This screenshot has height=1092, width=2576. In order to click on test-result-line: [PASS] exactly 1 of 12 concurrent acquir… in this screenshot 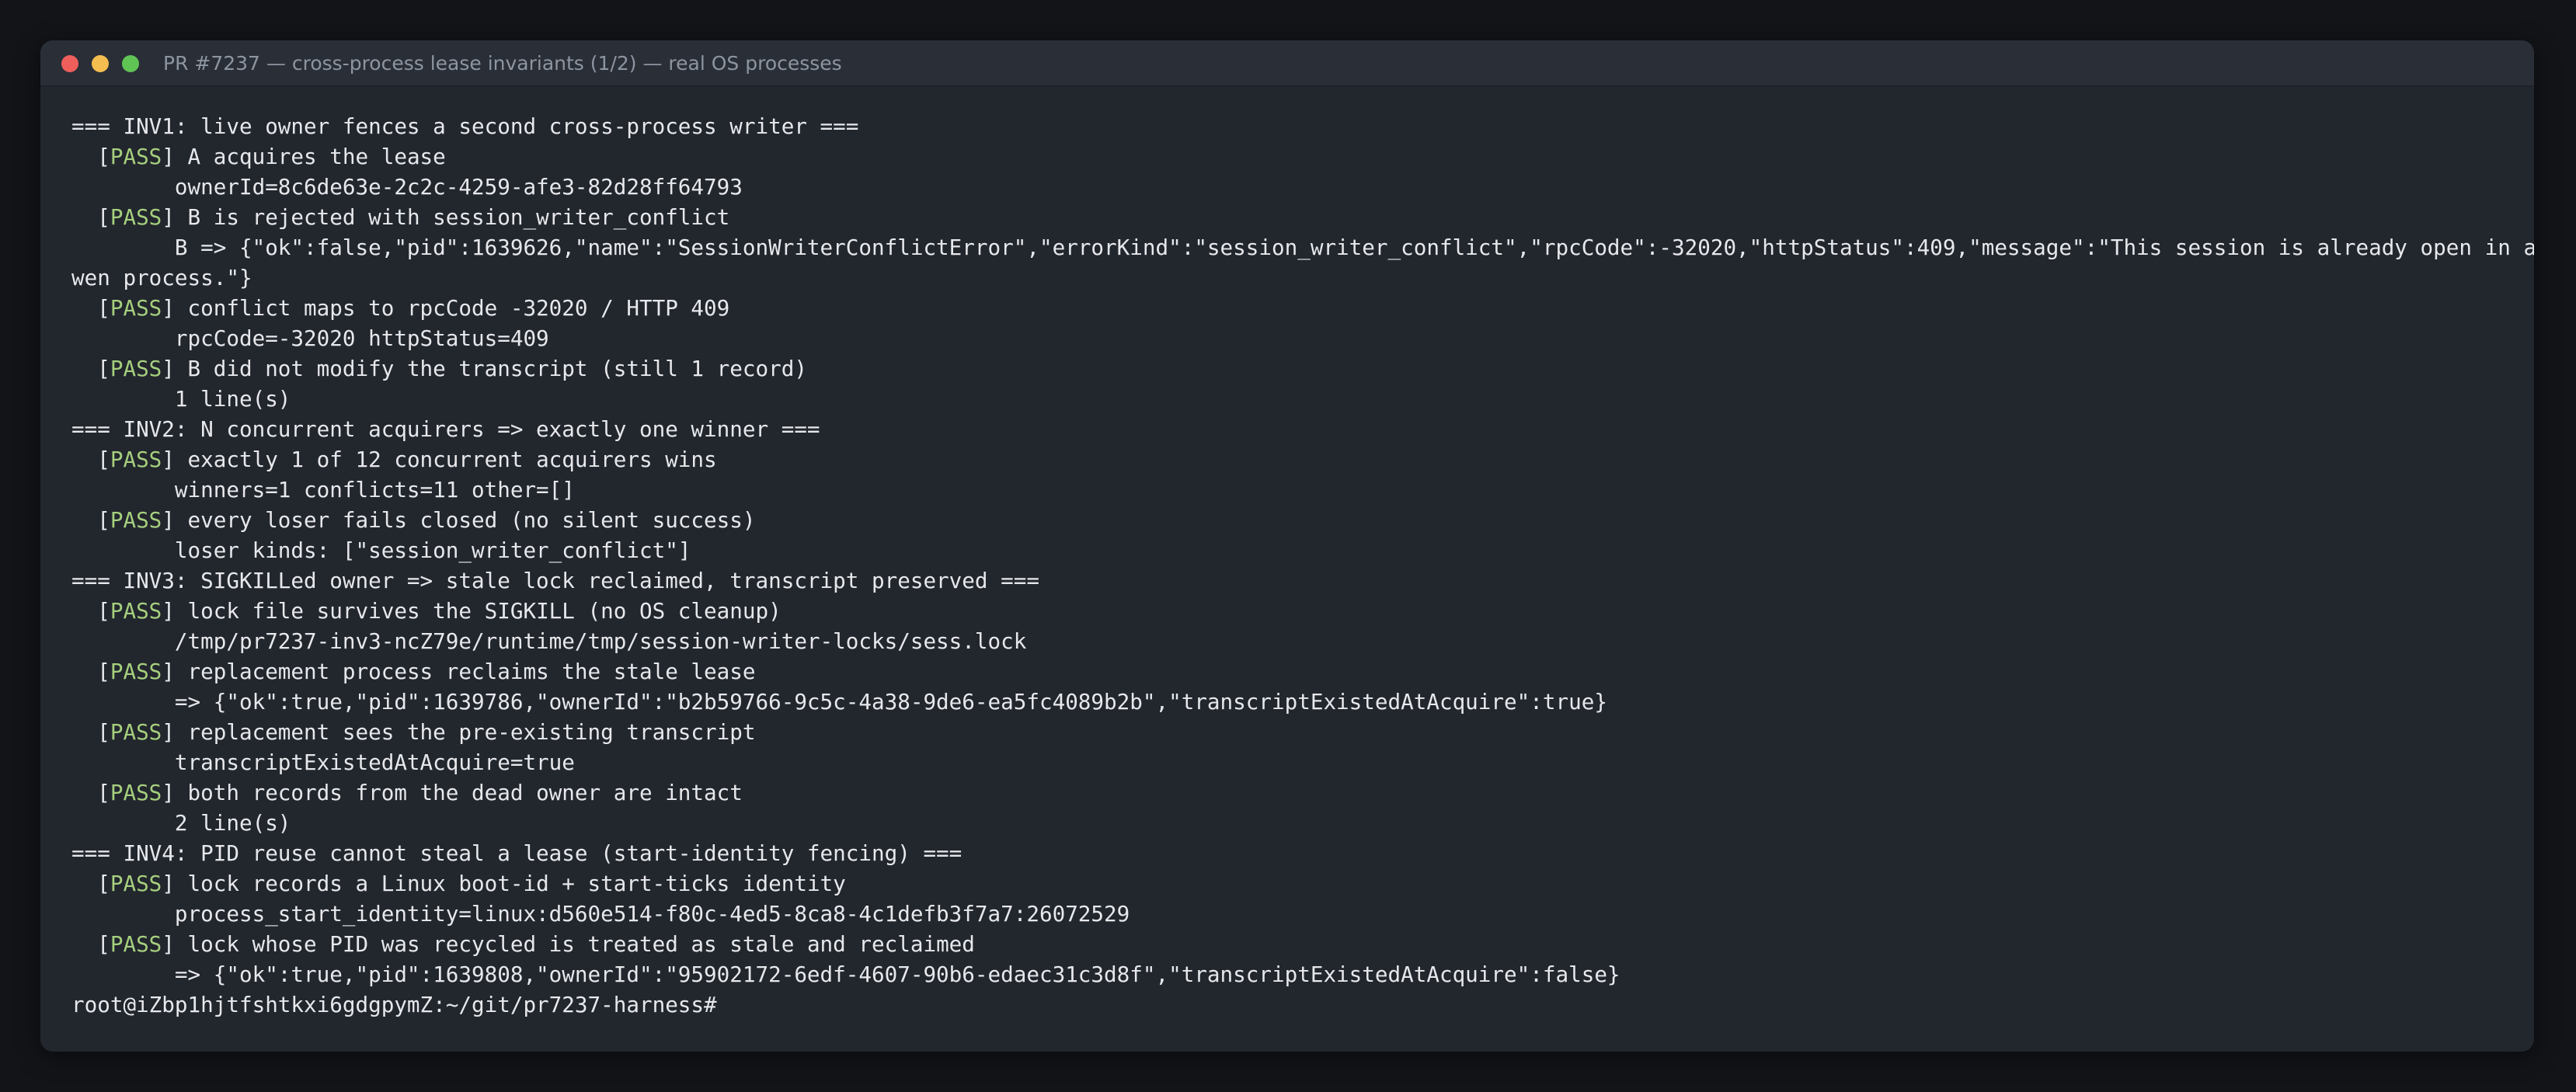, I will do `click(1302, 460)`.